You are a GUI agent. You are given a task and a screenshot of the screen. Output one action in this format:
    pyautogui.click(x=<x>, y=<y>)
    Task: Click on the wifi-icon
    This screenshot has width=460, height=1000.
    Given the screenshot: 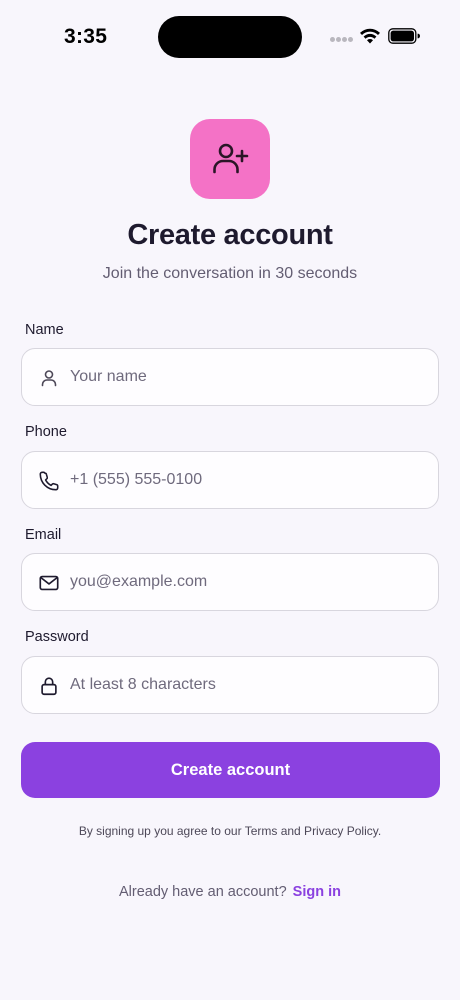 What is the action you would take?
    pyautogui.click(x=370, y=36)
    